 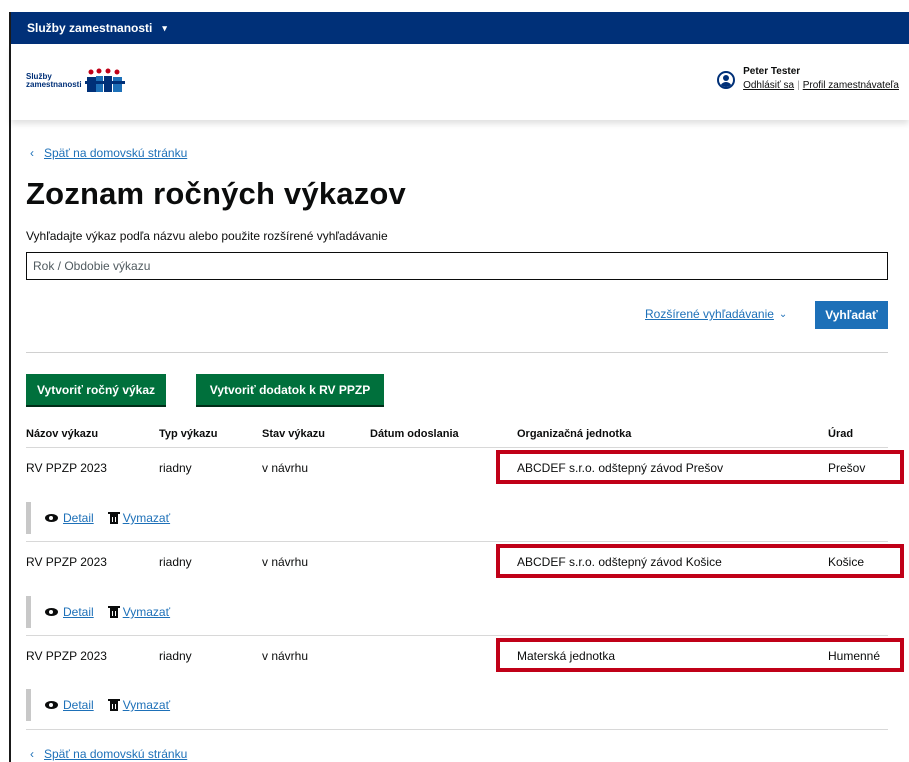 I want to click on user-avatar-icon, so click(x=726, y=80).